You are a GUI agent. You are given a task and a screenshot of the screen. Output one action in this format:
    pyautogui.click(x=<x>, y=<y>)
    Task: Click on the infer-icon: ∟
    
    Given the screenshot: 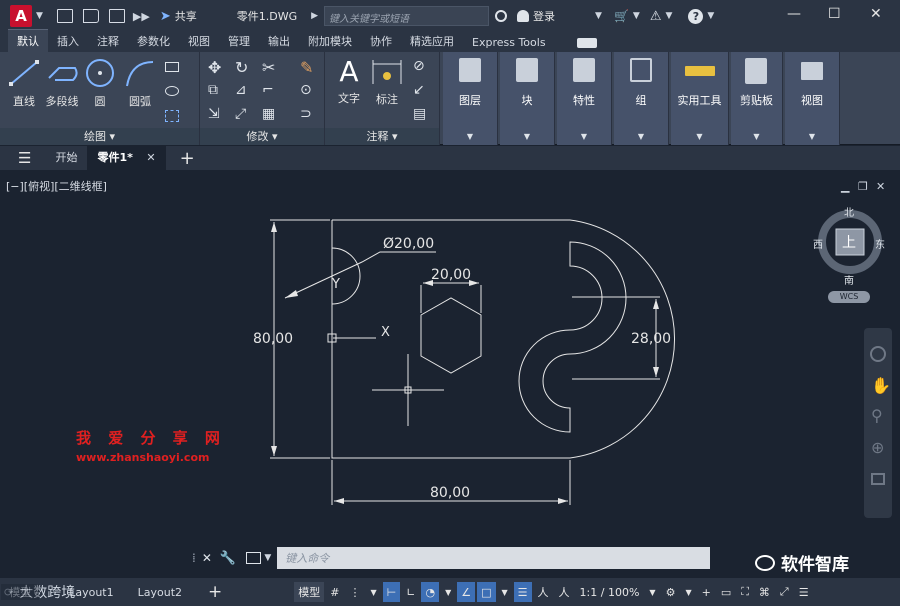 What is the action you would take?
    pyautogui.click(x=410, y=592)
    